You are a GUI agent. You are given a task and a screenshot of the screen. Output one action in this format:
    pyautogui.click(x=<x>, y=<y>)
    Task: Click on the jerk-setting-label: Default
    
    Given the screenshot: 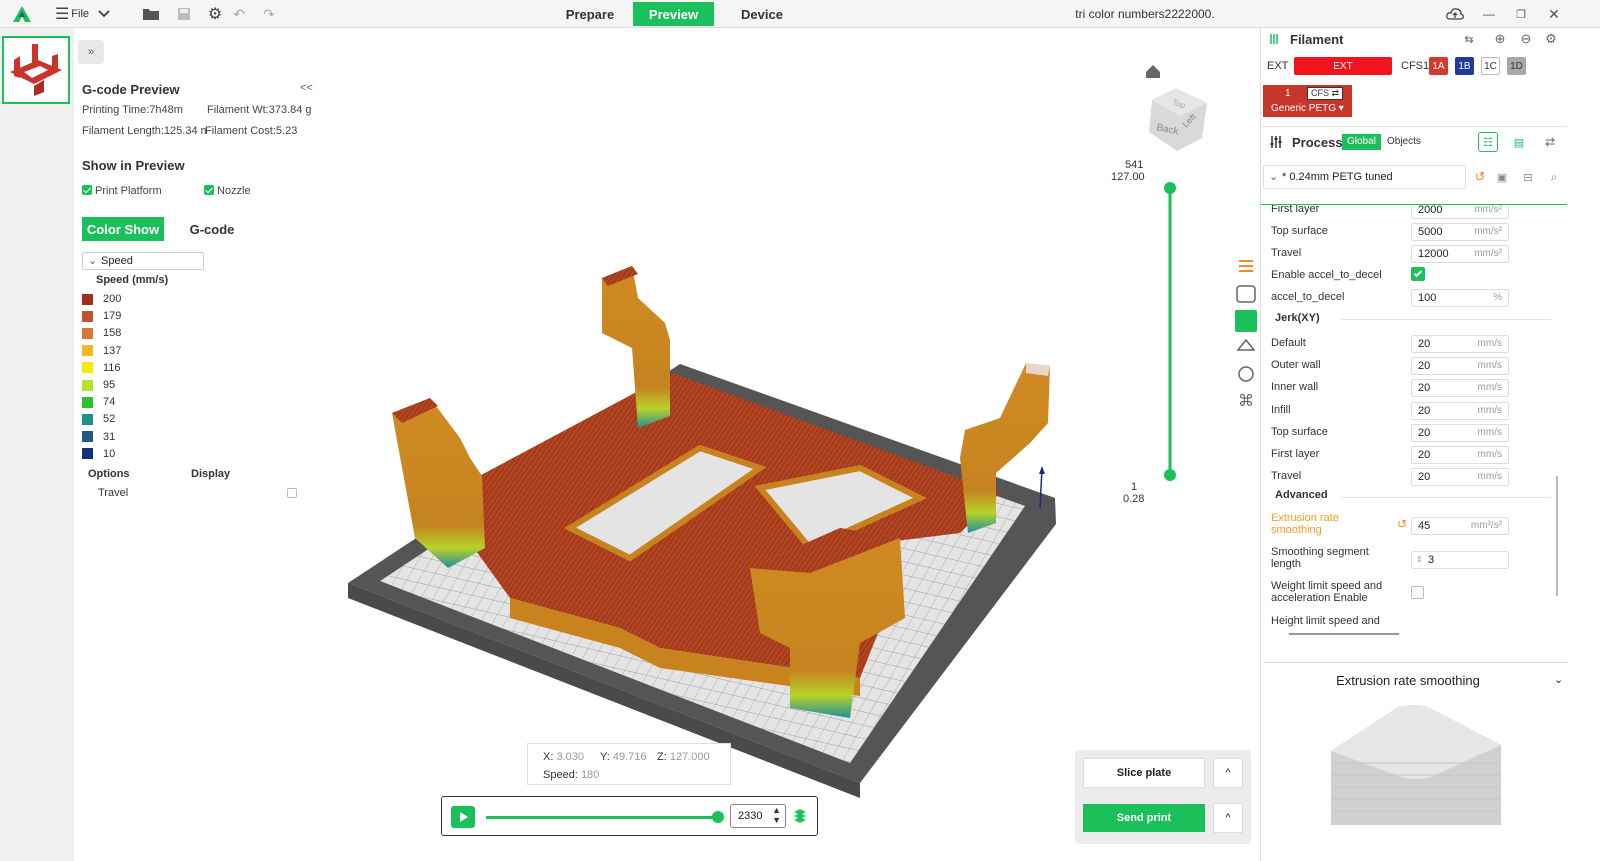 What is the action you would take?
    pyautogui.click(x=1288, y=343)
    